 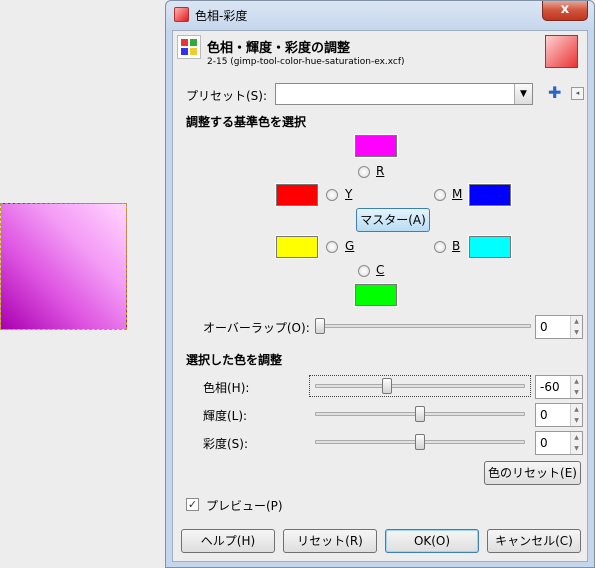 I want to click on overlap-label: オーバーラップ(O):, so click(x=256, y=328).